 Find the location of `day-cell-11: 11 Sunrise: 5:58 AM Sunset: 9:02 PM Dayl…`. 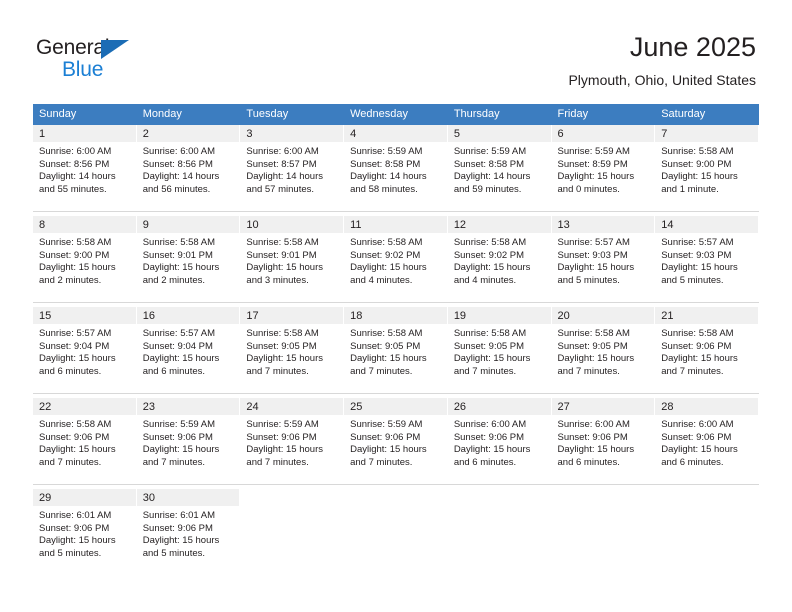

day-cell-11: 11 Sunrise: 5:58 AM Sunset: 9:02 PM Dayl… is located at coordinates (396, 259).